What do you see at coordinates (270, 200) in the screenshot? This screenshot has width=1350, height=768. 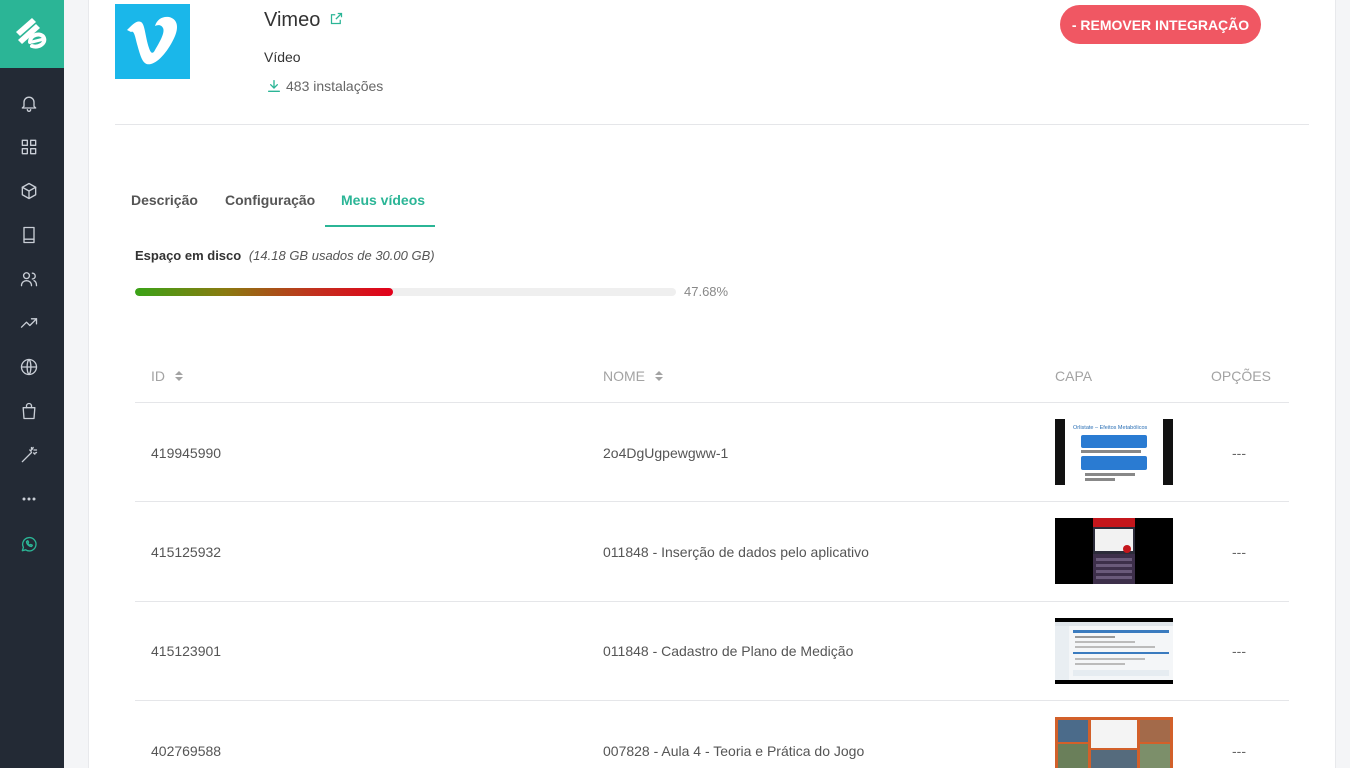 I see `tab-configuracao: Configuração` at bounding box center [270, 200].